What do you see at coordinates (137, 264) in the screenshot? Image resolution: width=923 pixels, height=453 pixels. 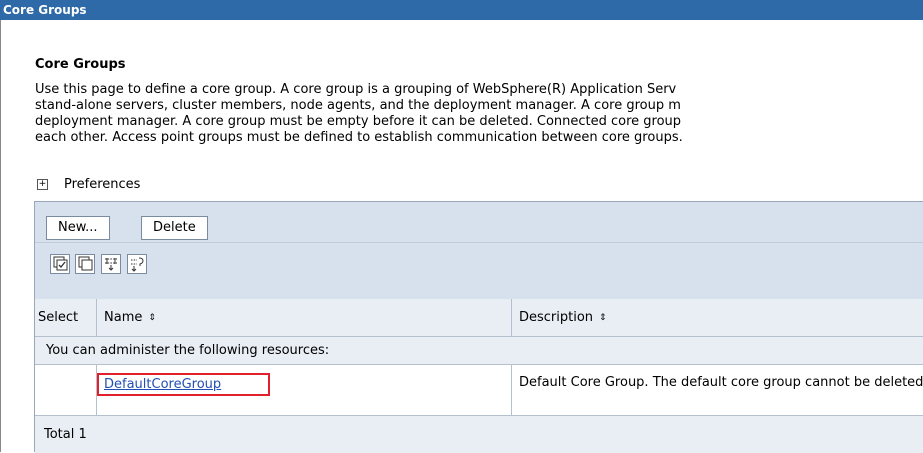 I see `clear-filter-icon` at bounding box center [137, 264].